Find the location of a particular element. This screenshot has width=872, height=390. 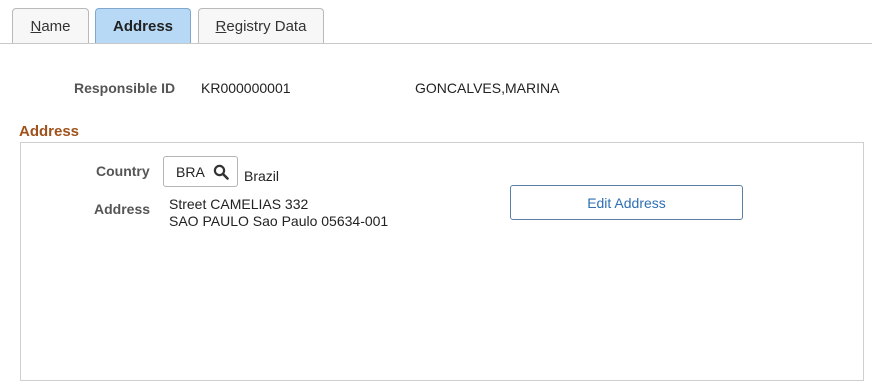

tab-registry-data: Registry Data is located at coordinates (261, 25).